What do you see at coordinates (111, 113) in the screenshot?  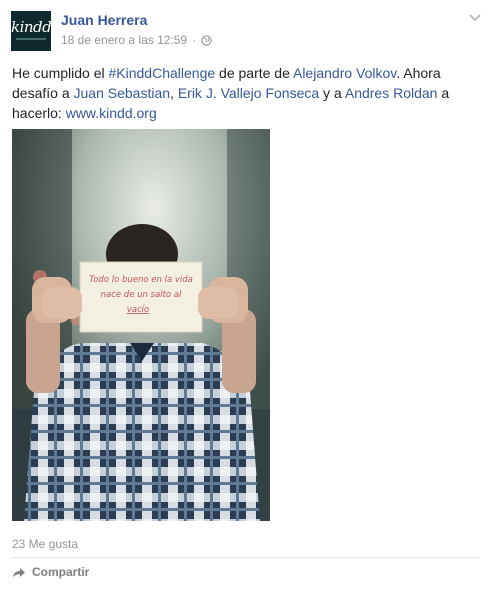 I see `website-link: www.kindd.org` at bounding box center [111, 113].